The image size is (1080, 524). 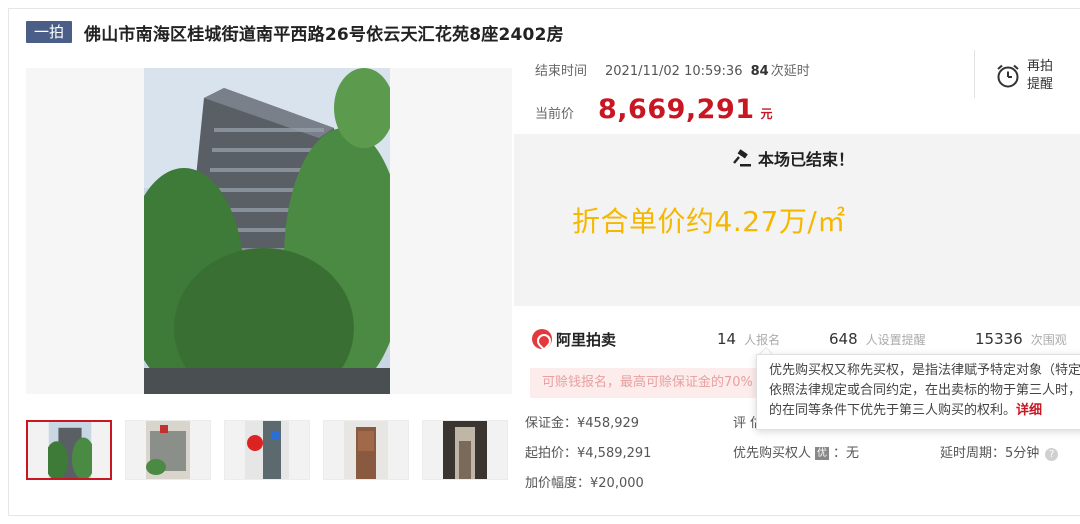 I want to click on platform-name: 阿里拍卖, so click(x=586, y=339).